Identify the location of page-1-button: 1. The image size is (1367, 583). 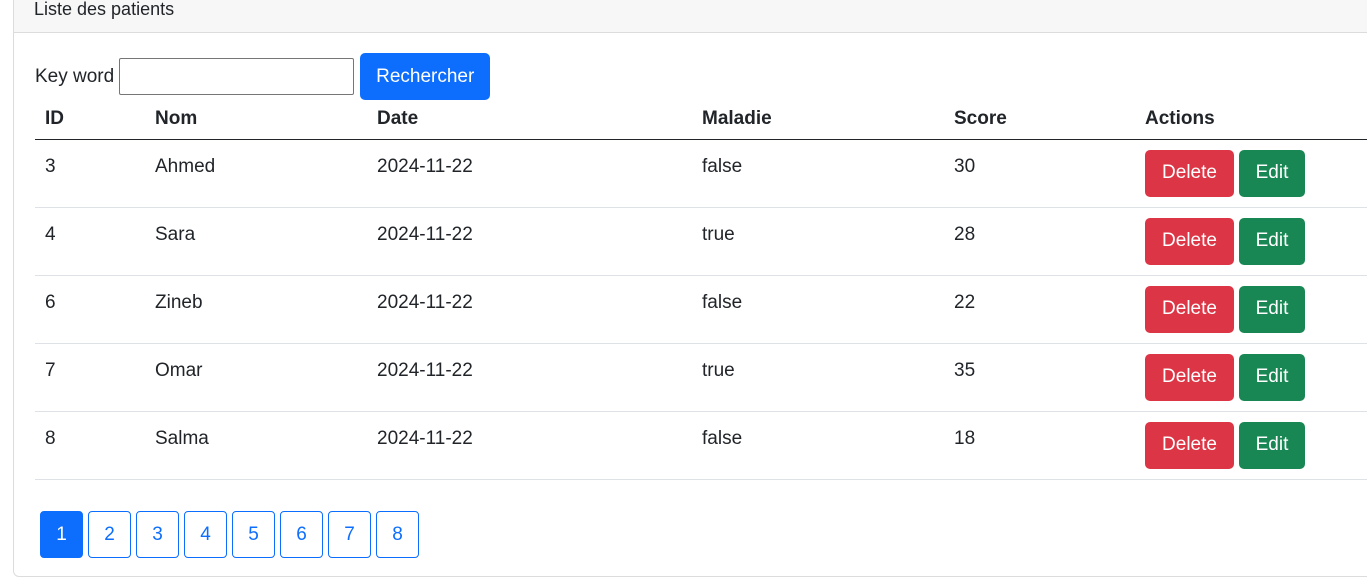
(61, 534).